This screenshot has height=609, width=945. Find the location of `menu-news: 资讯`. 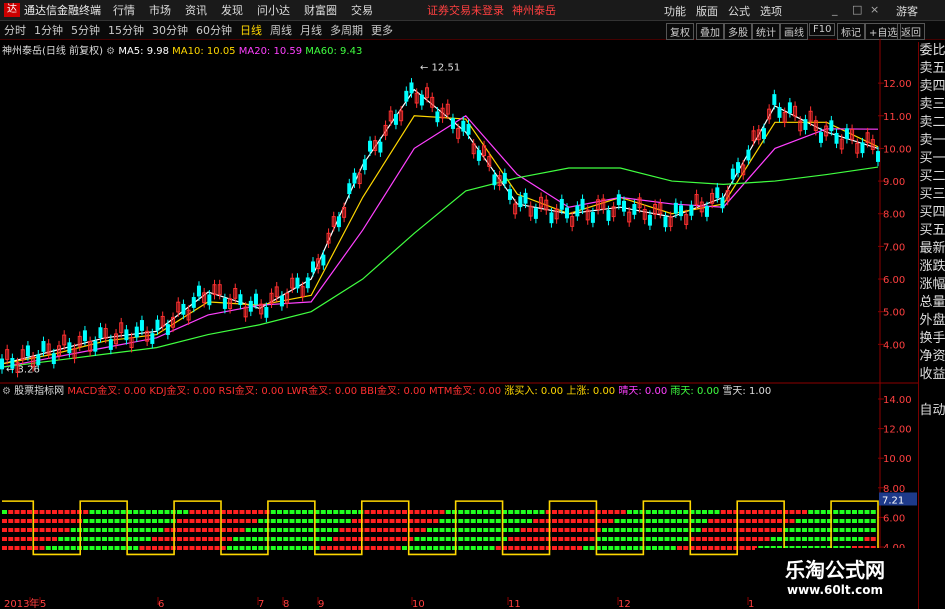

menu-news: 资讯 is located at coordinates (196, 10).